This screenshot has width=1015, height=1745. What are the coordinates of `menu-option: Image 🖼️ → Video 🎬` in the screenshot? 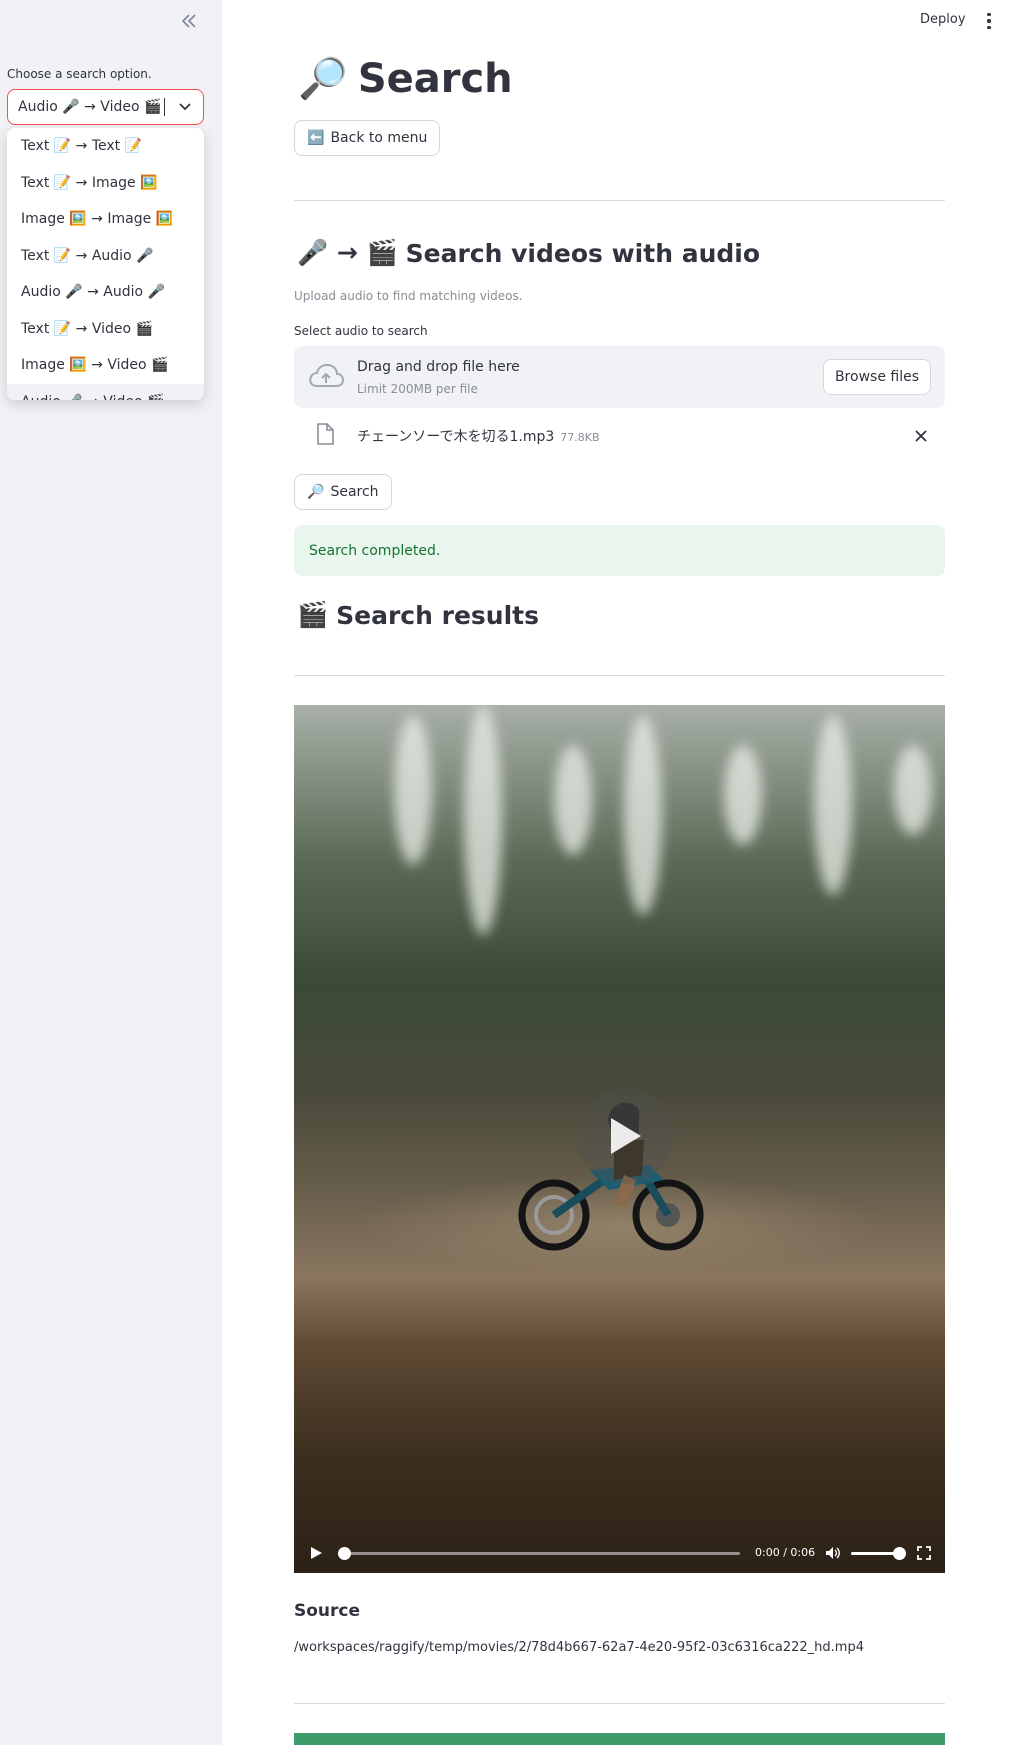 It's located at (105, 365).